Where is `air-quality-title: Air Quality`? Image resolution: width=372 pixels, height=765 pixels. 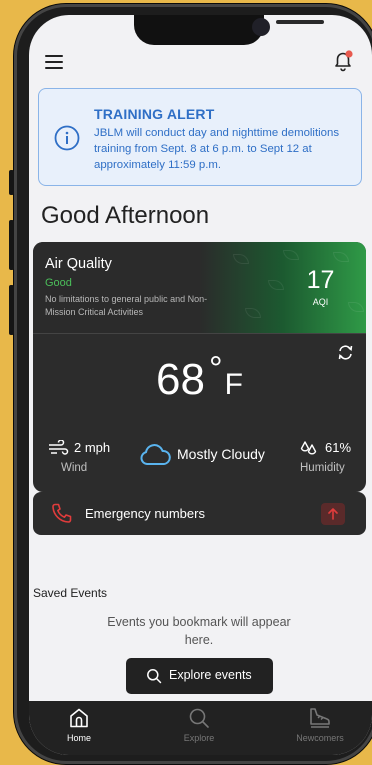 air-quality-title: Air Quality is located at coordinates (78, 264).